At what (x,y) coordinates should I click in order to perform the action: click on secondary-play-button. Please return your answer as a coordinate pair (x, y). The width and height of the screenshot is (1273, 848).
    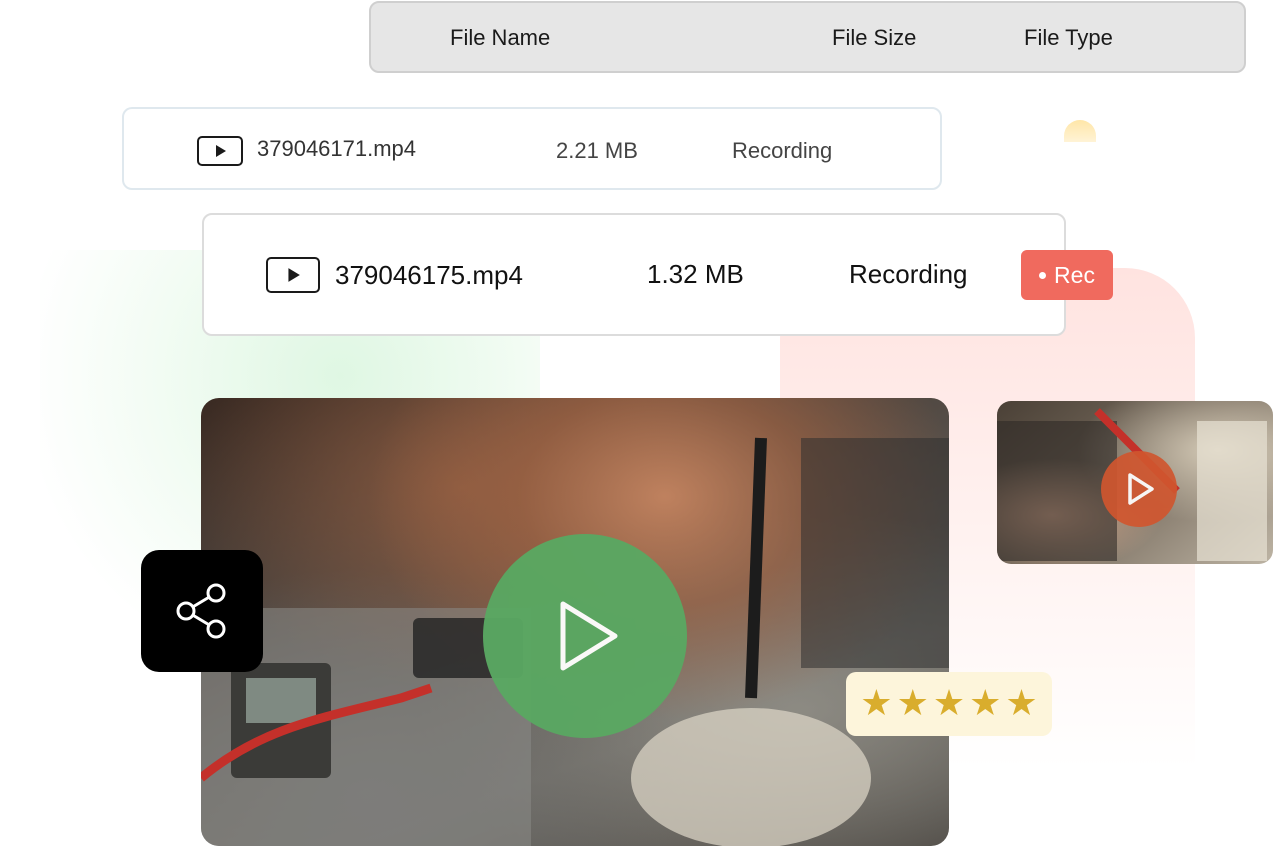
    Looking at the image, I should click on (1139, 489).